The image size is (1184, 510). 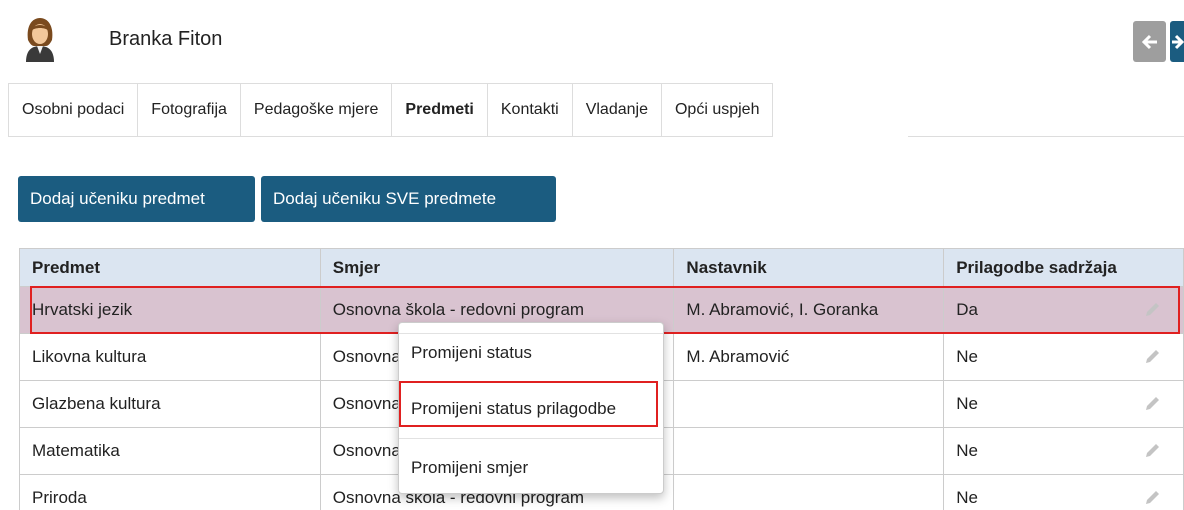 What do you see at coordinates (315, 110) in the screenshot?
I see `tab-pedagoske-mjere: Pedagoške mjere` at bounding box center [315, 110].